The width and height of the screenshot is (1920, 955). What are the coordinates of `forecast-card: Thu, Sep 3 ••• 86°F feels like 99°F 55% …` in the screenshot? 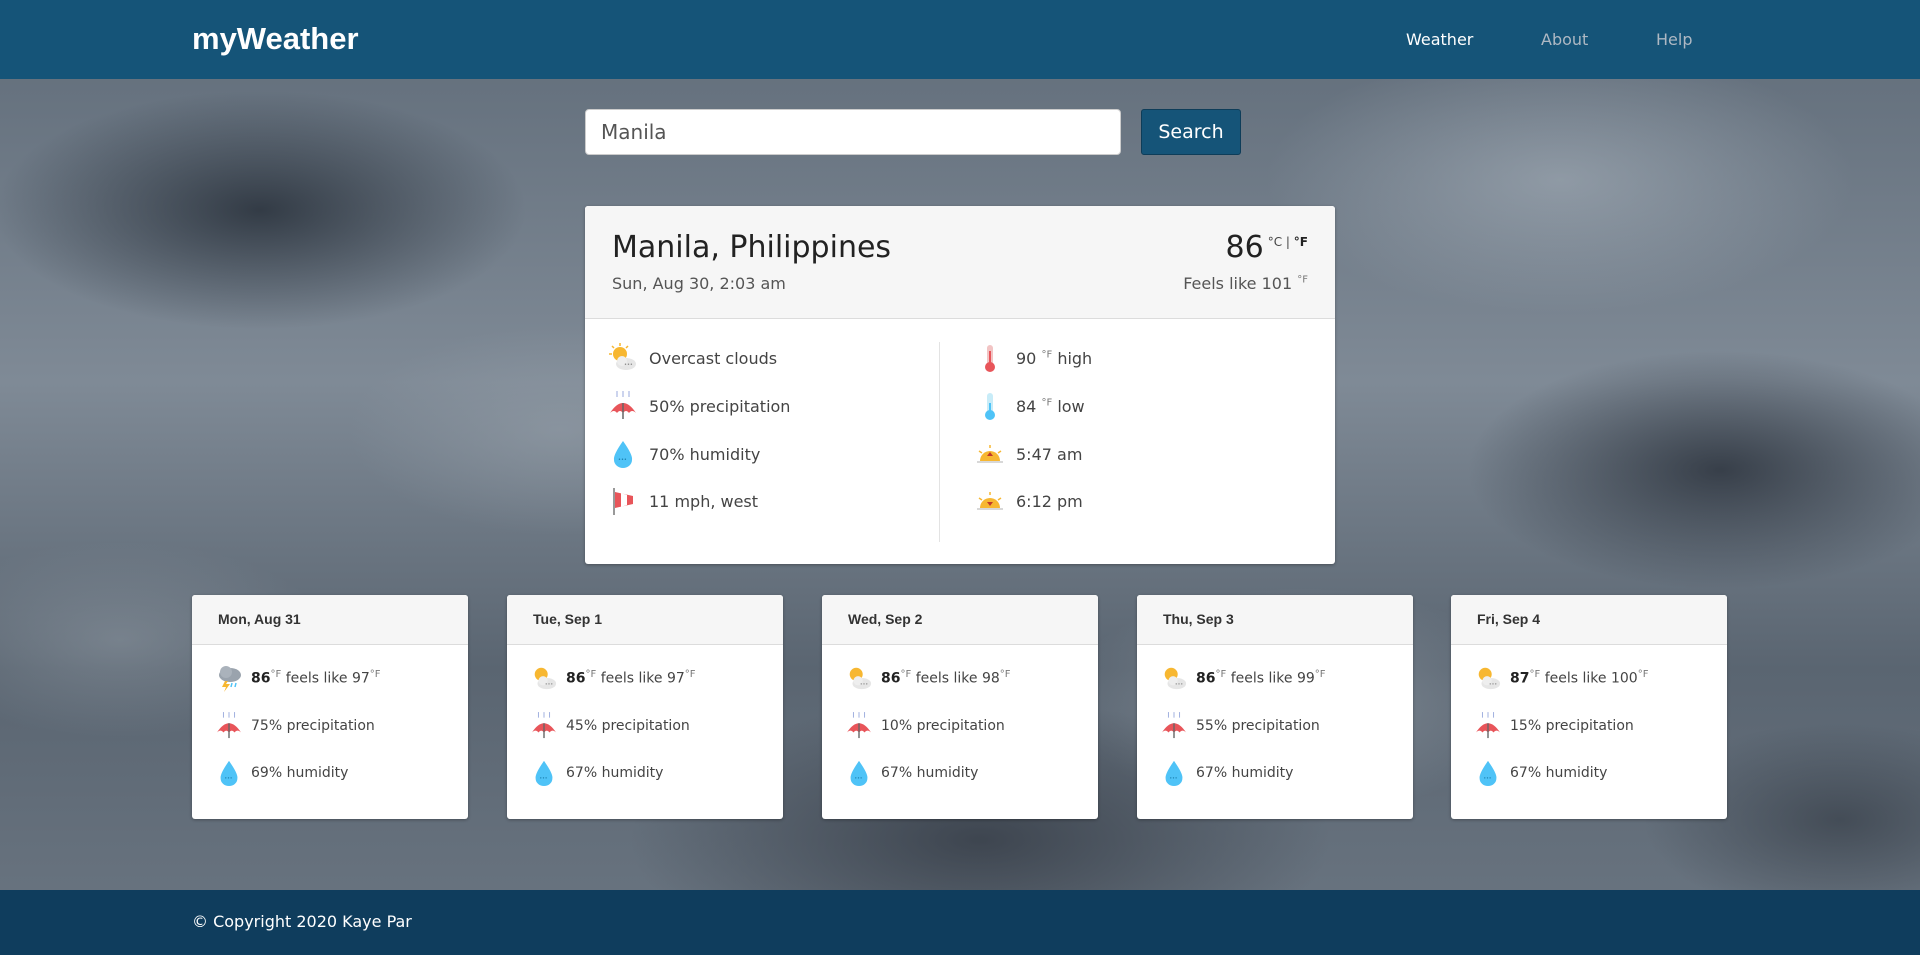 It's located at (1275, 707).